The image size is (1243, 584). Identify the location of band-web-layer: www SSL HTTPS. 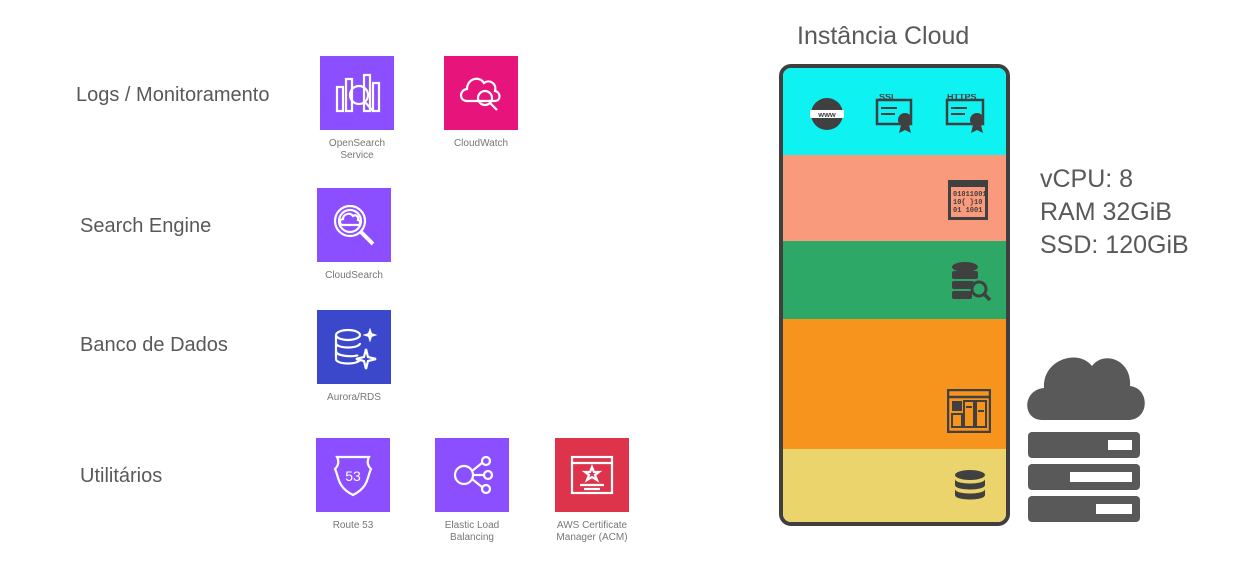
(894, 111).